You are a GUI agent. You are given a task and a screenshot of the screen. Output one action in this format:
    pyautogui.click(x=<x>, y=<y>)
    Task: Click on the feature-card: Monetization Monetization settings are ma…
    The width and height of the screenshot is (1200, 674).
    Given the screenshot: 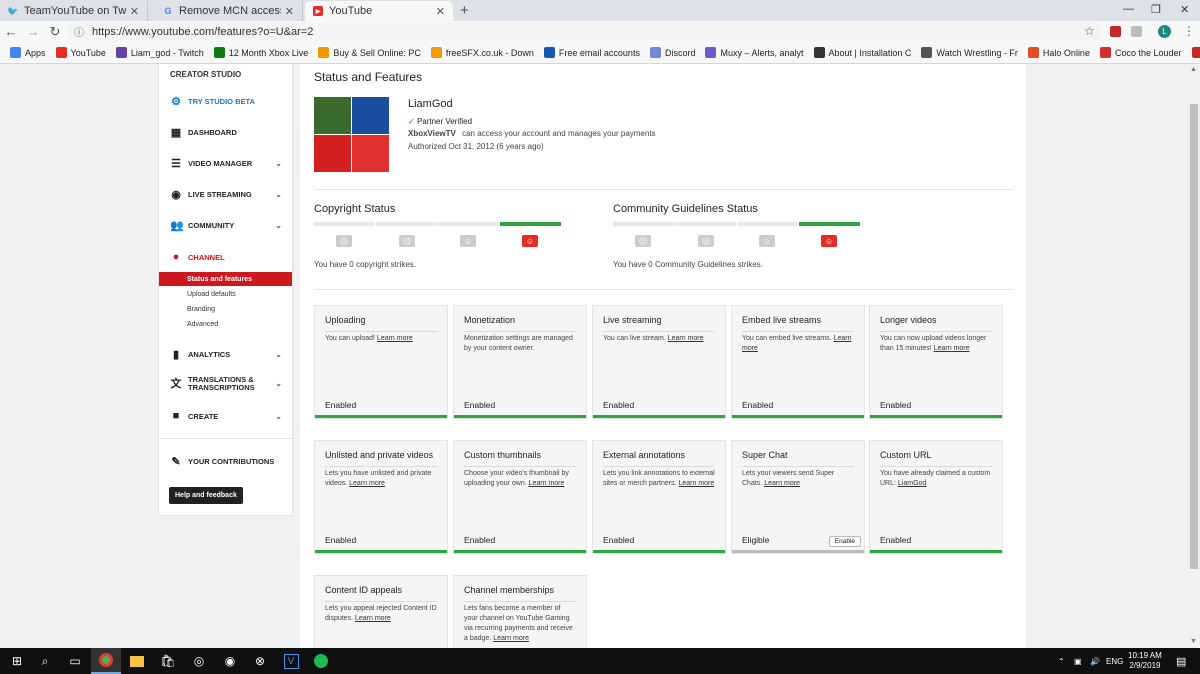 What is the action you would take?
    pyautogui.click(x=520, y=362)
    